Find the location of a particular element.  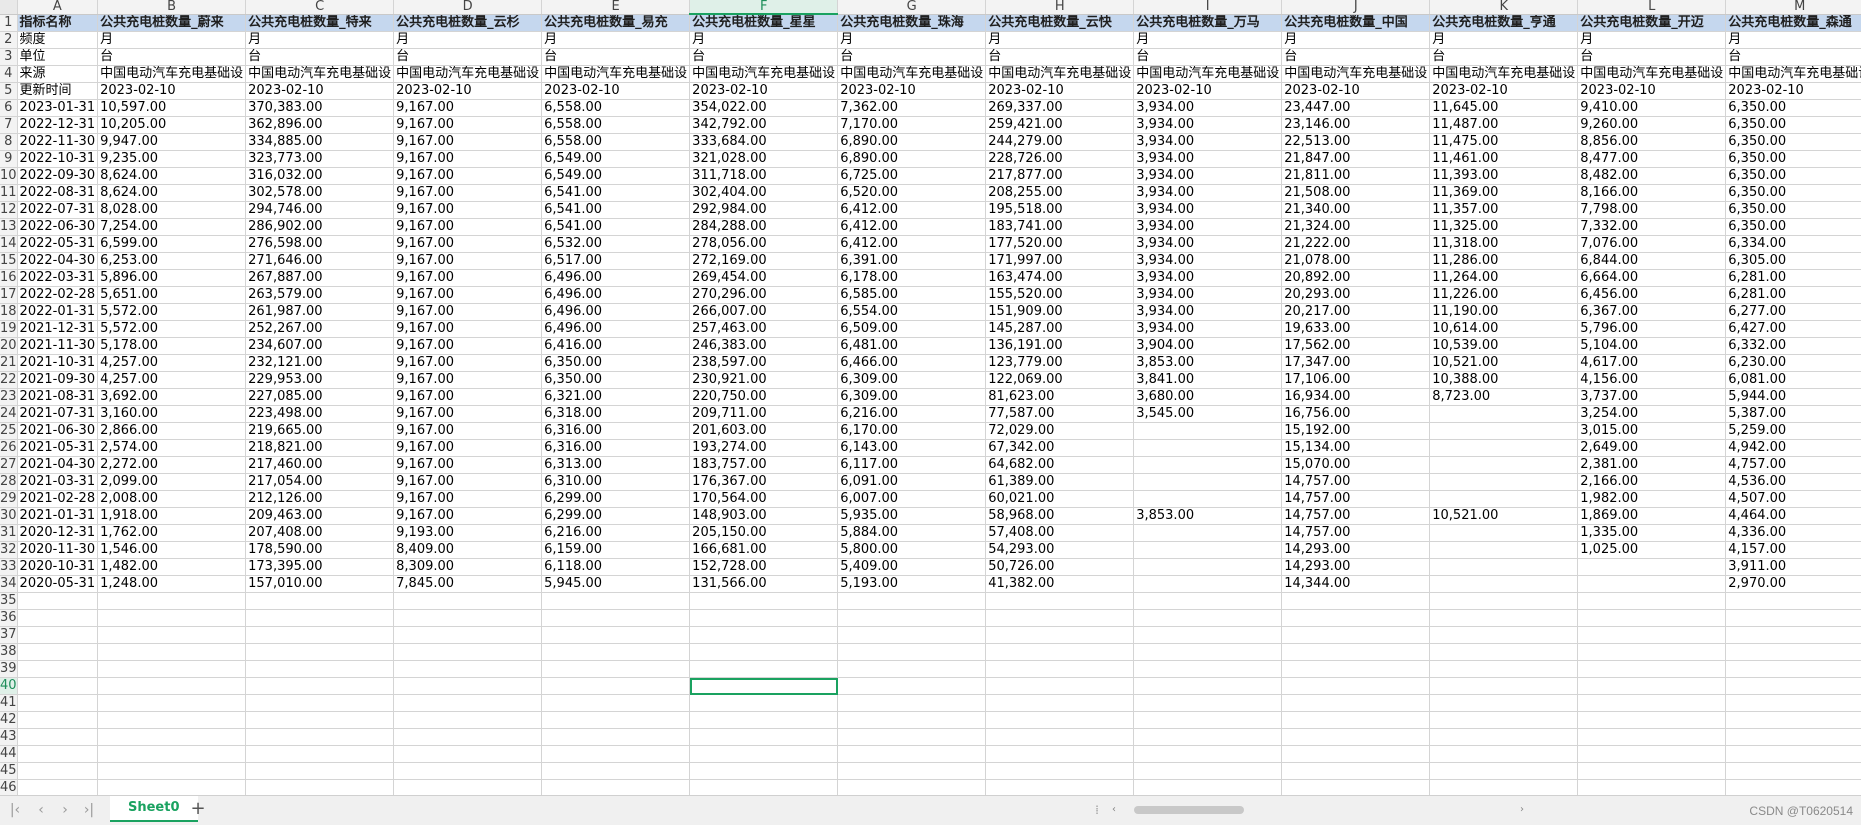

cell-a12: 2022-07-31 is located at coordinates (58, 210).